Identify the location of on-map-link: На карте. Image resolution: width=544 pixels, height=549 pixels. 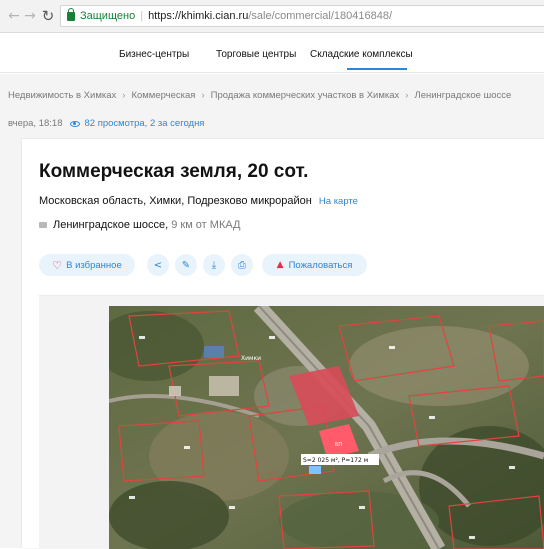
(338, 201).